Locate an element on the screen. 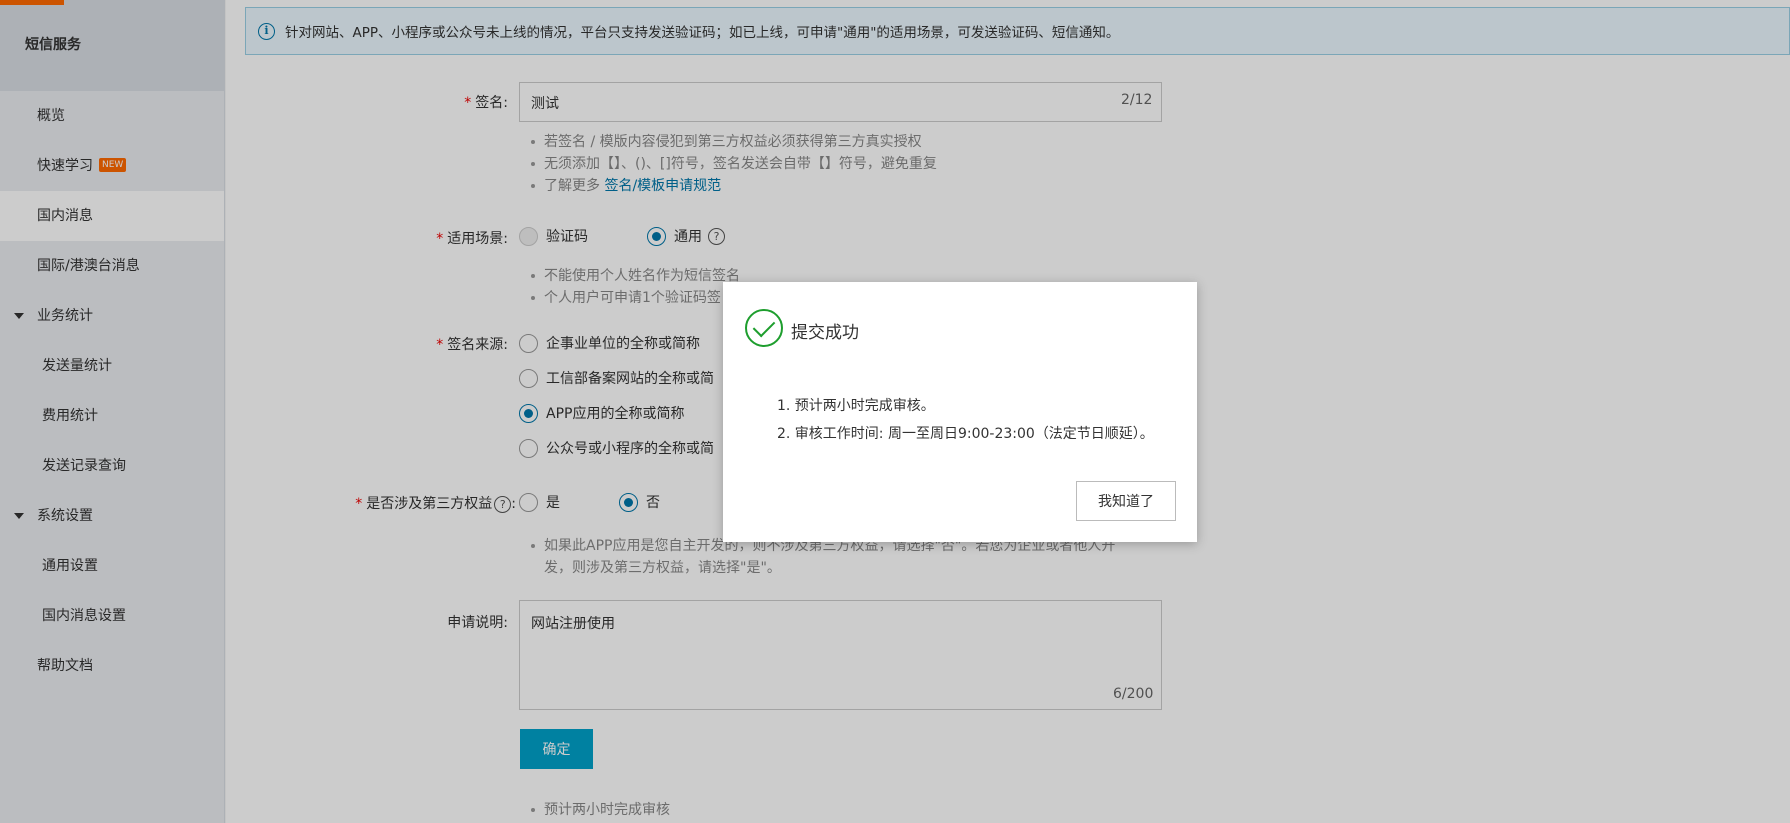  dialog-title: 提交成功 is located at coordinates (825, 333).